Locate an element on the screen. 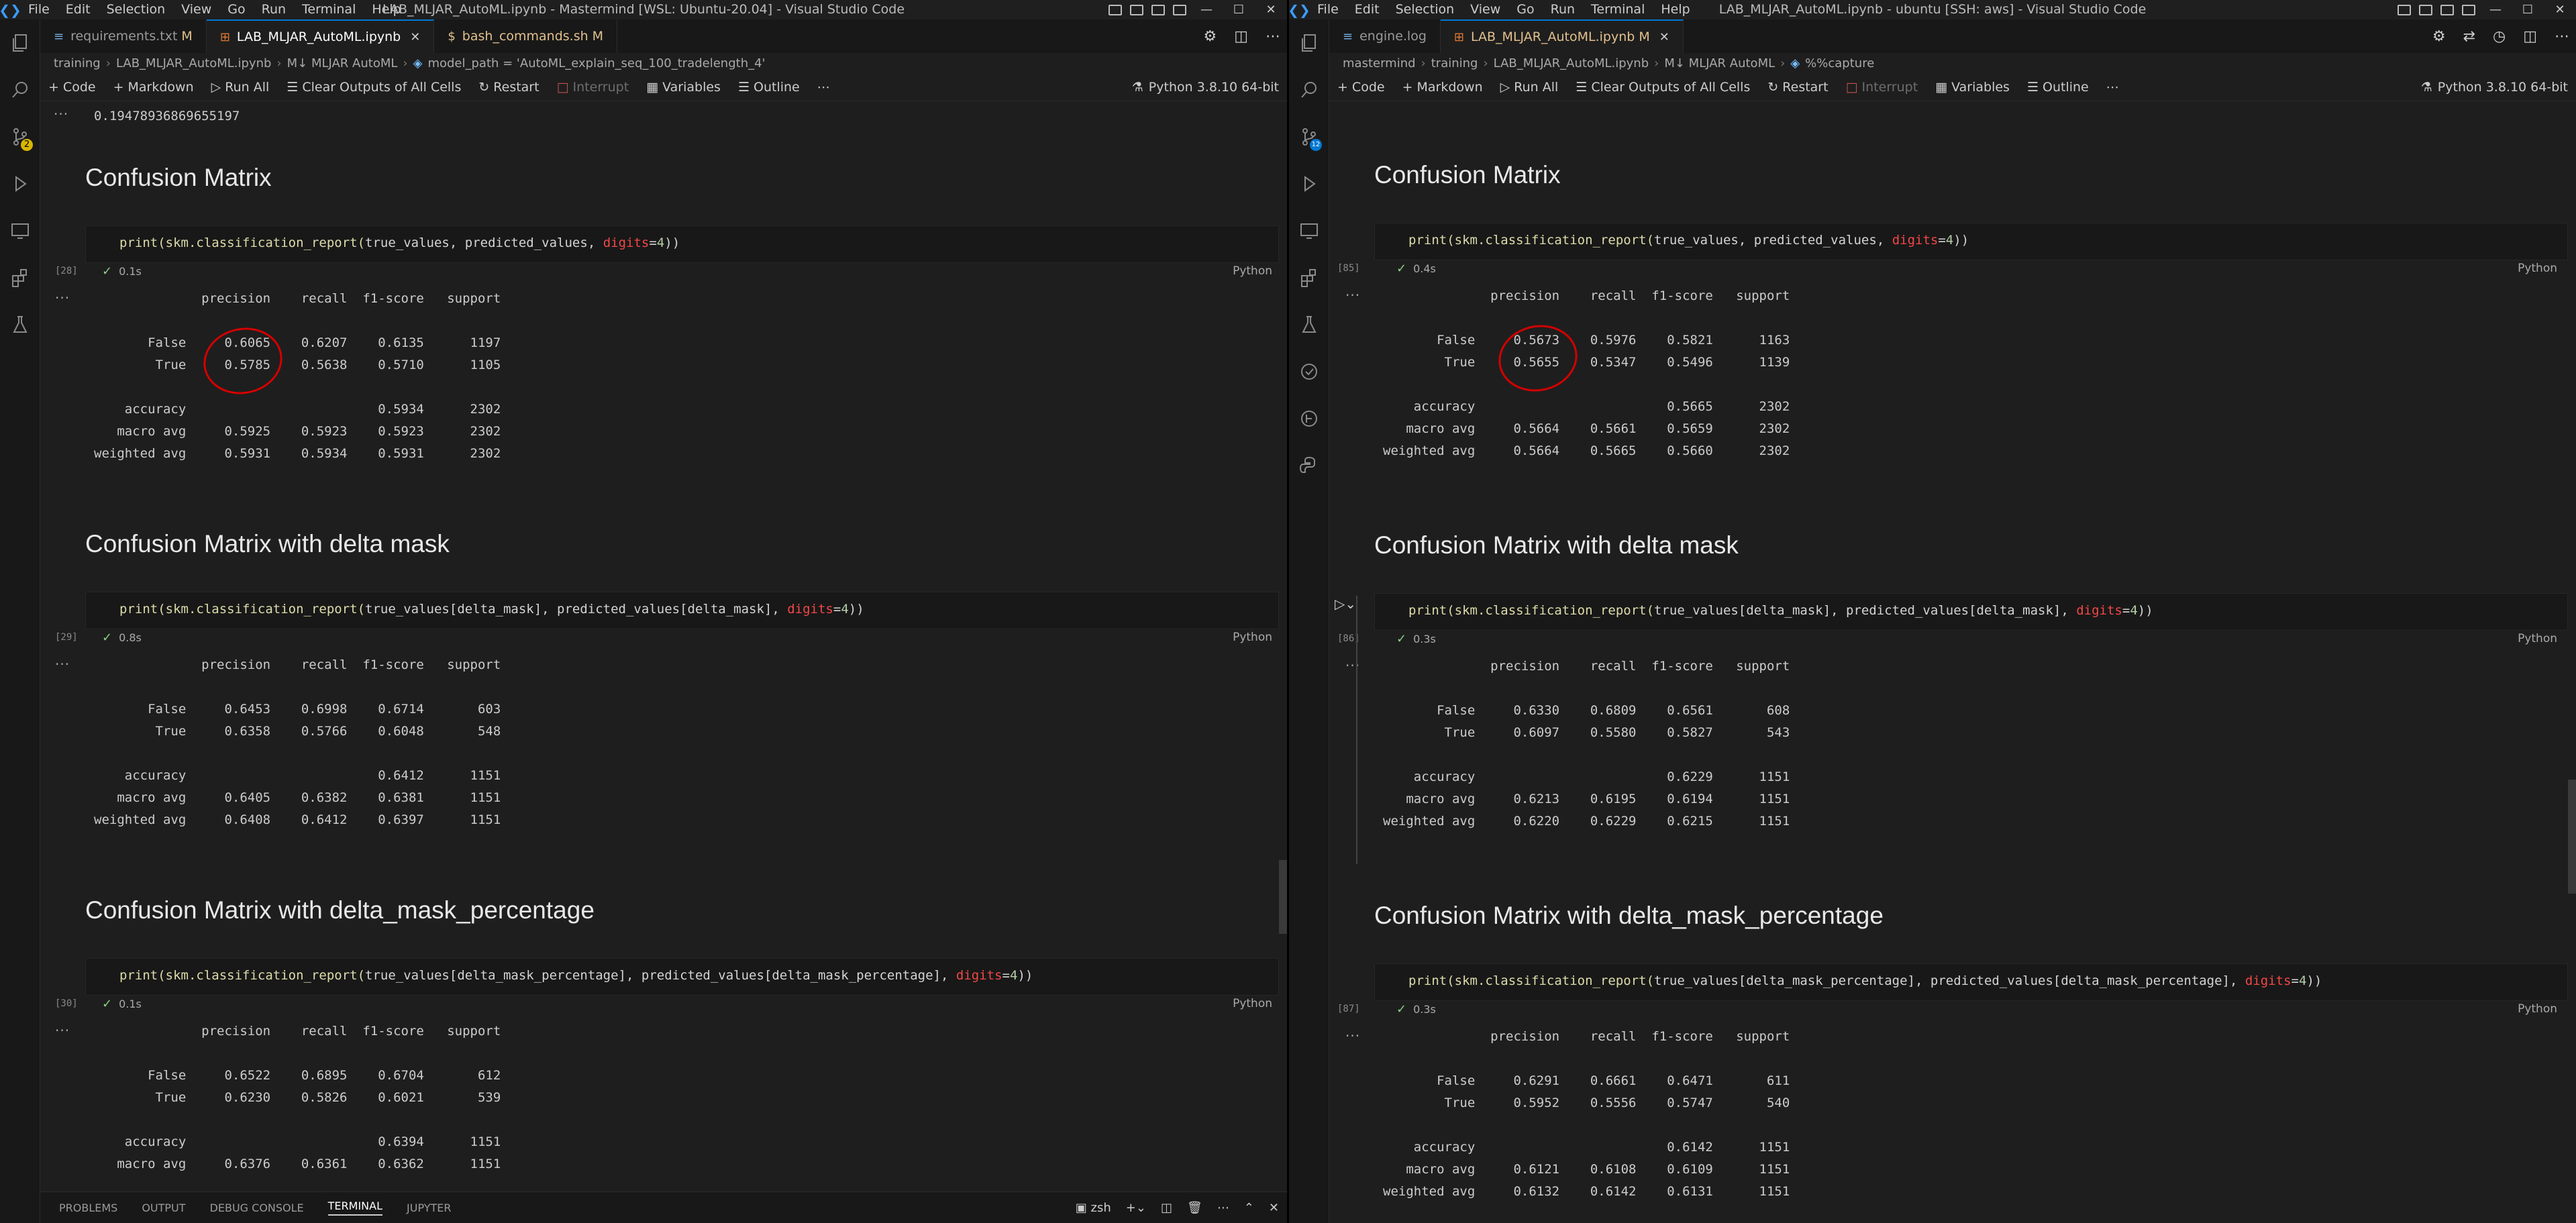  toggle-sidebar-icon is located at coordinates (2404, 9).